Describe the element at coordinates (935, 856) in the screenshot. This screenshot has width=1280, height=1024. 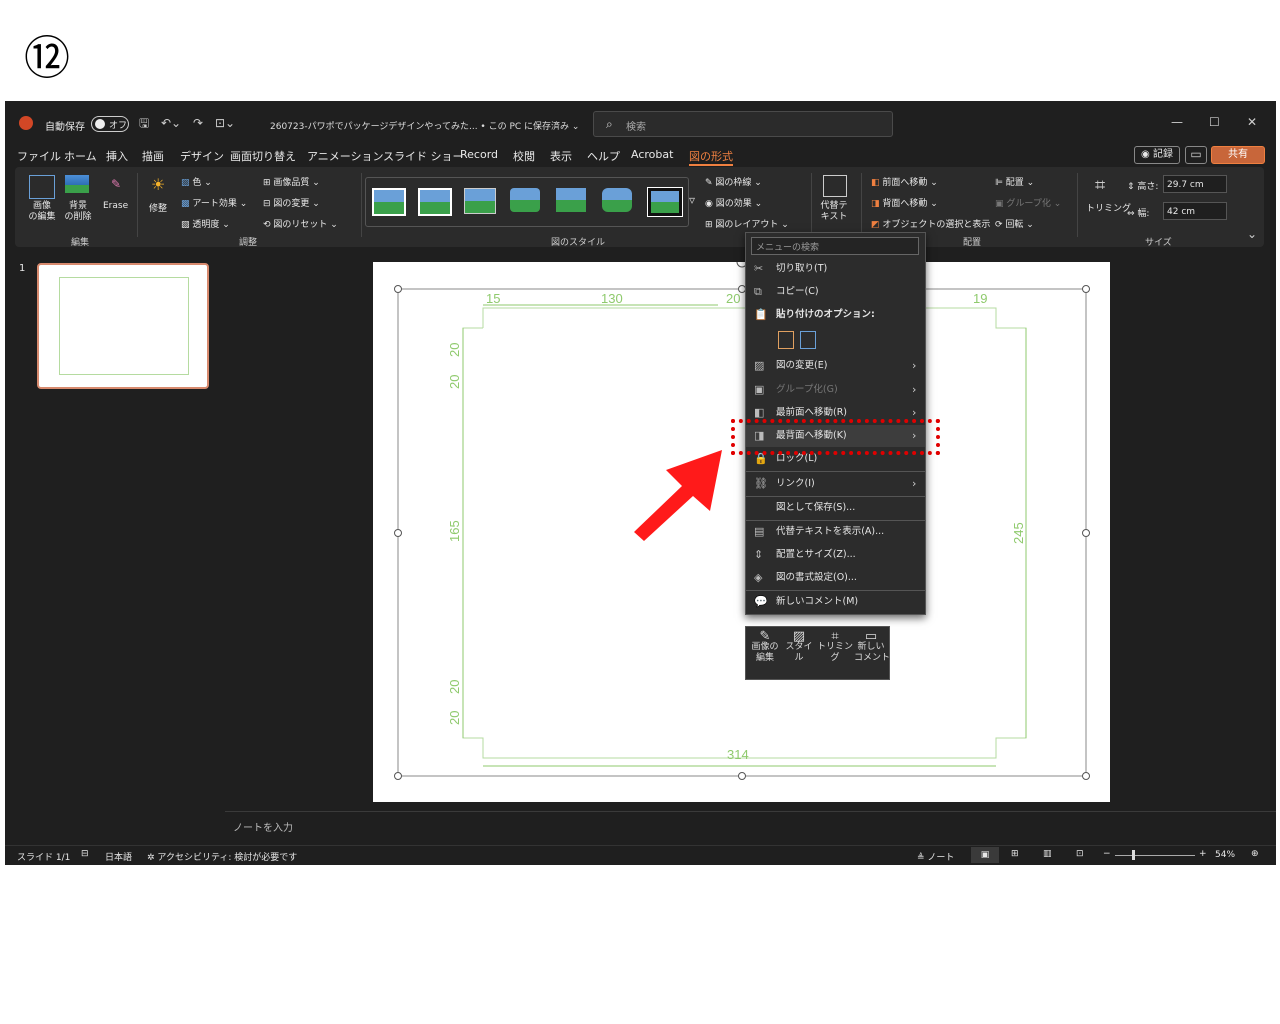
I see `notes-toggle: ≜ ノート` at that location.